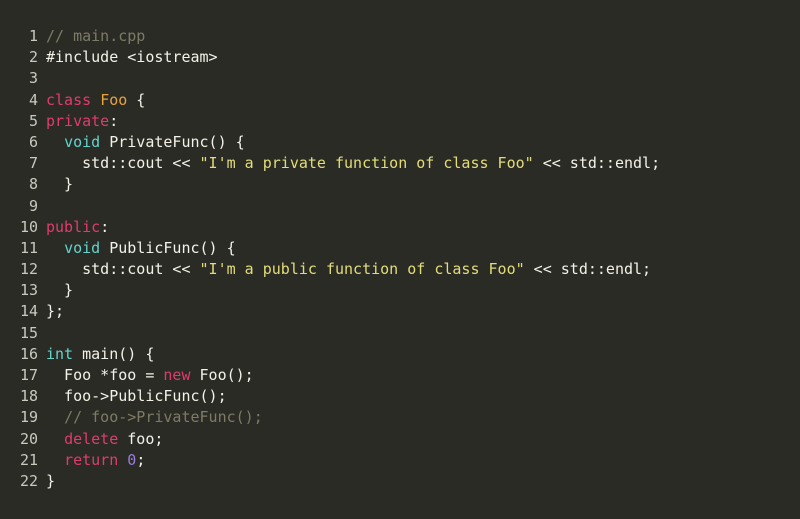 This screenshot has height=519, width=800. Describe the element at coordinates (105, 375) in the screenshot. I see `code-token-plain: Foo *foo =` at that location.